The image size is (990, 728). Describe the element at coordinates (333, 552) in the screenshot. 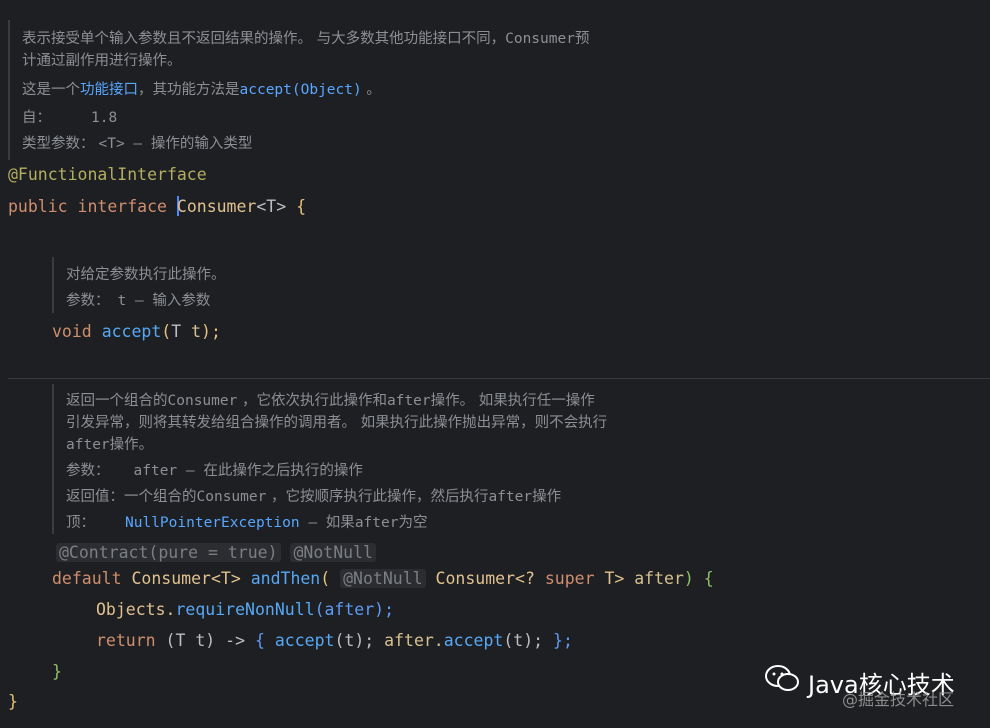

I see `notnull-hint: @NotNull` at that location.